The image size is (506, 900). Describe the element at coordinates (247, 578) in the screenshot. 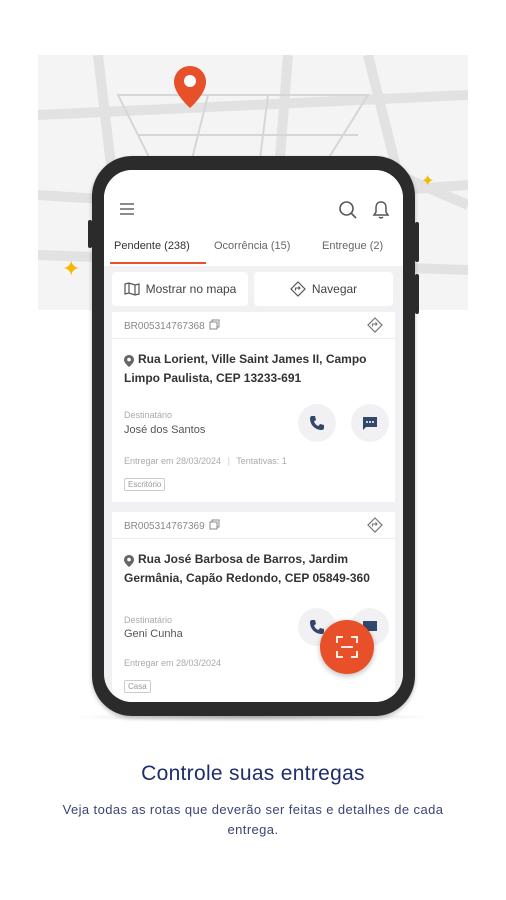

I see `delivery-address-cont: Germânia, Capão Redondo, CEP 05849-360` at that location.